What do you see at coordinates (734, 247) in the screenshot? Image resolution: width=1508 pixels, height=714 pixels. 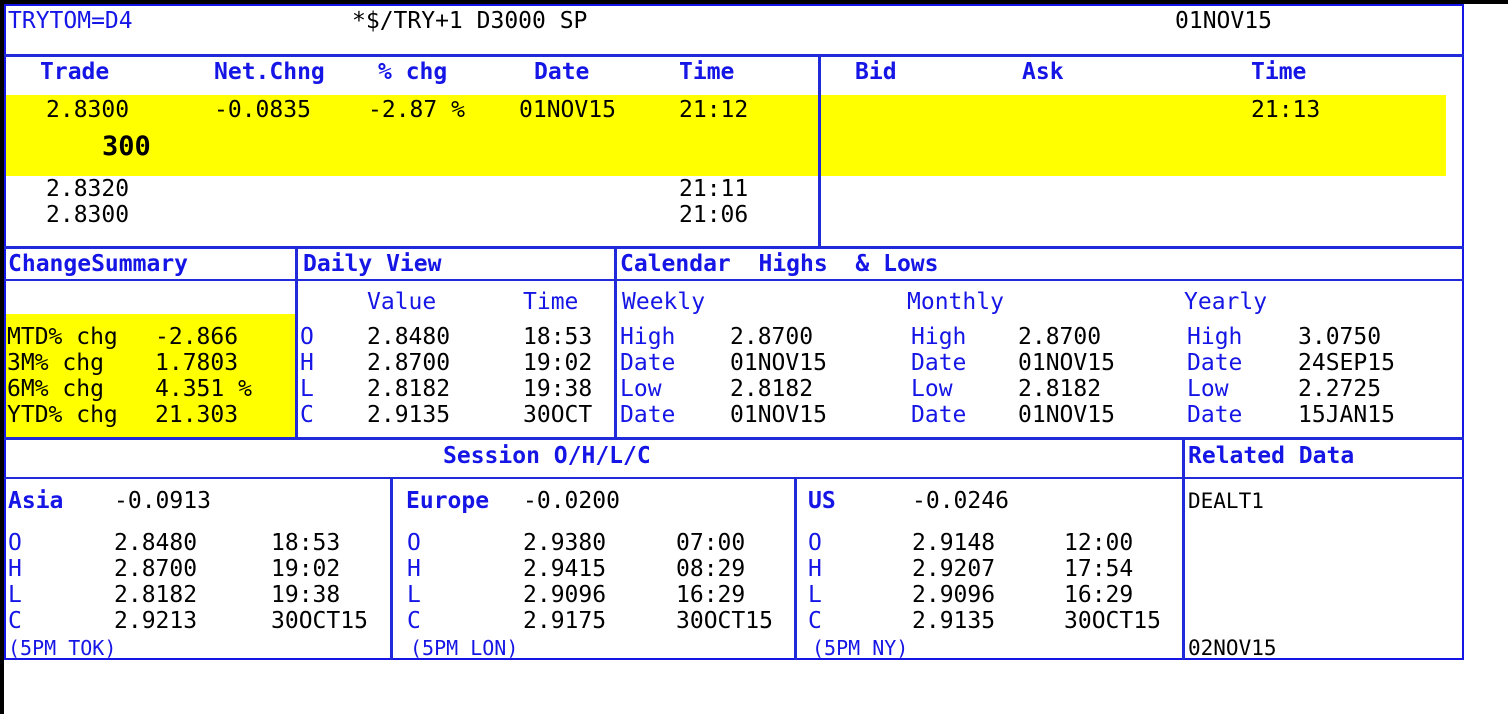 I see `divider-quote-bottom` at bounding box center [734, 247].